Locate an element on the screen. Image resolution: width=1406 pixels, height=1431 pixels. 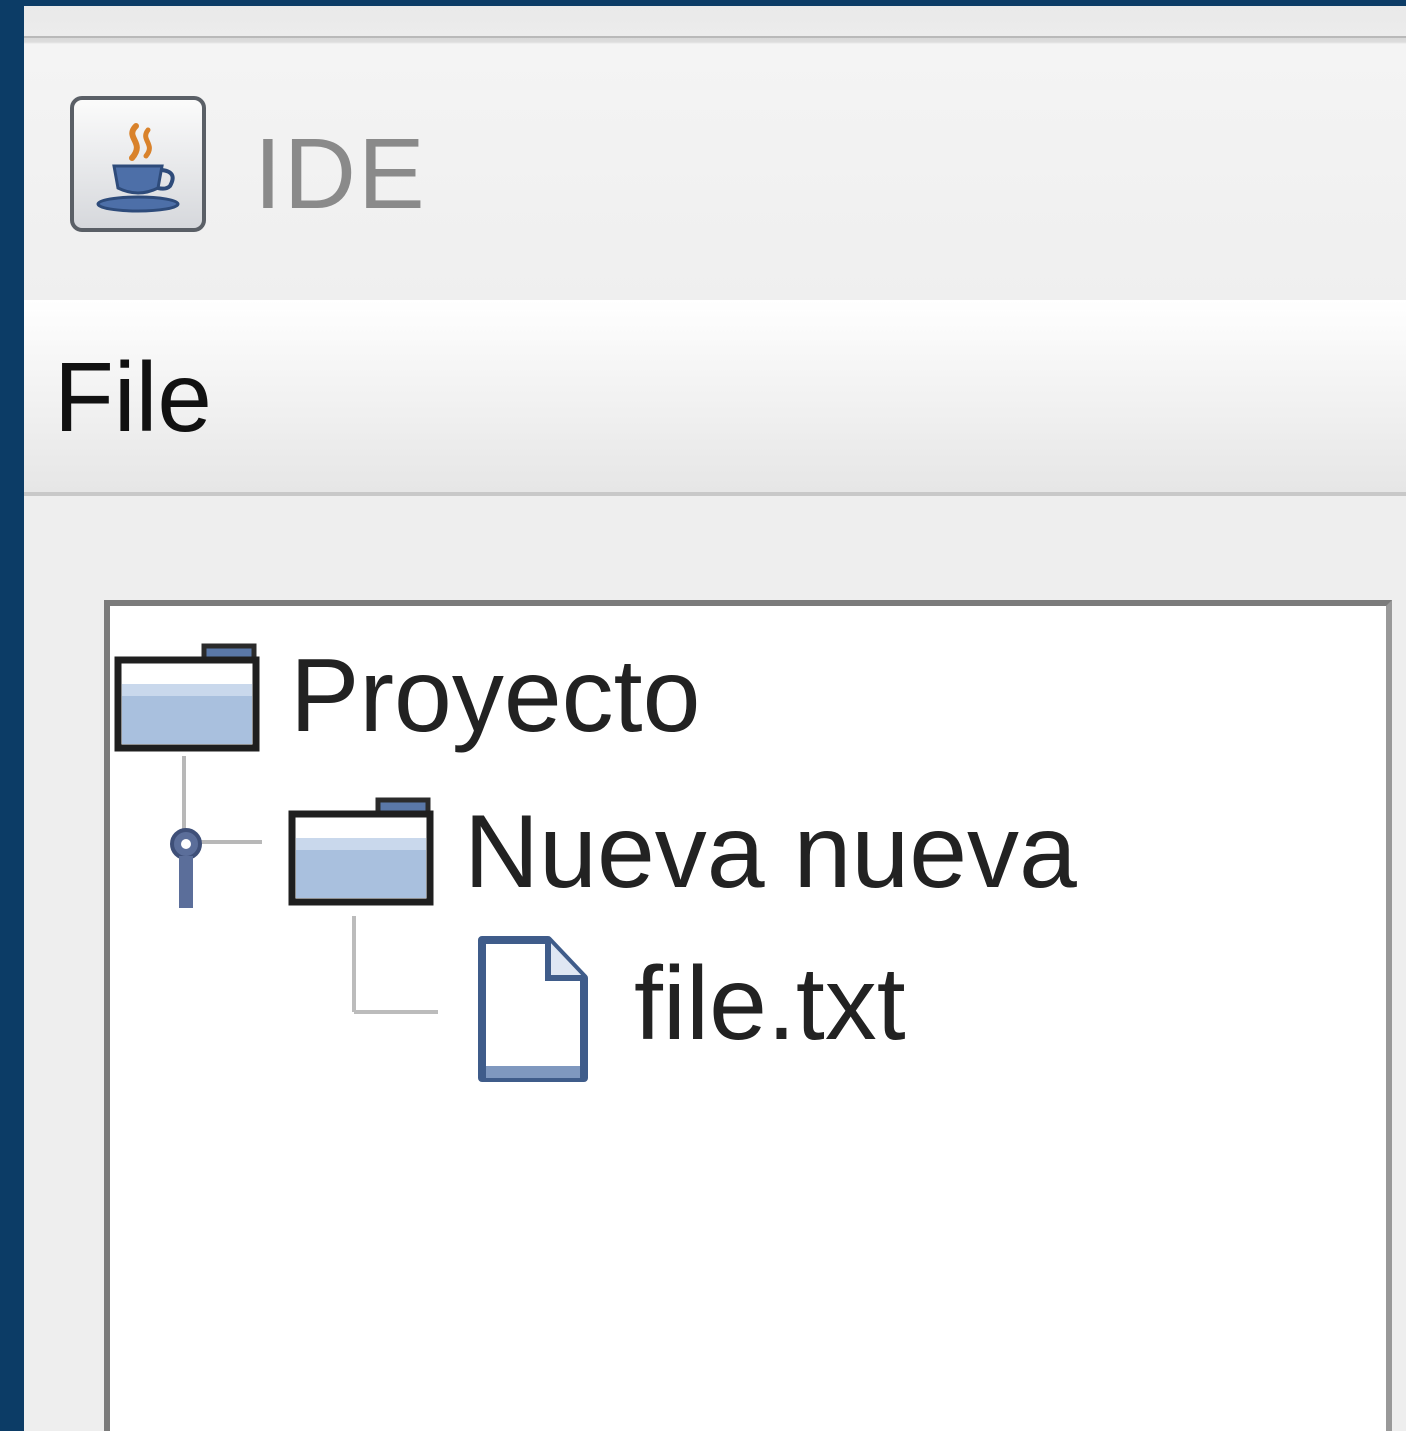
tree-label: file.txt is located at coordinates (770, 1004).